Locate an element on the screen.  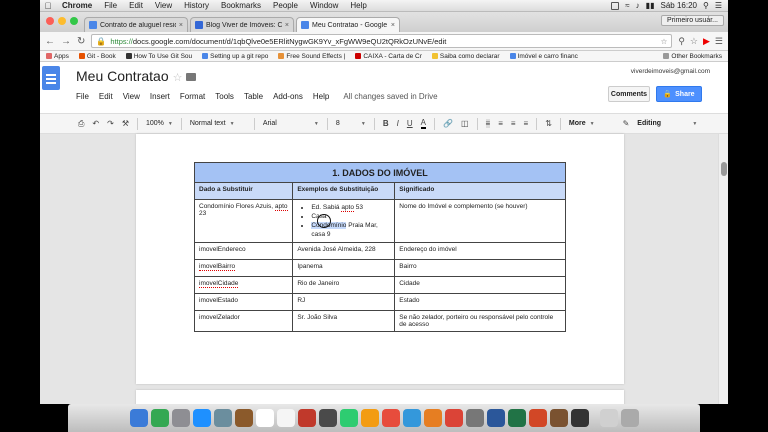
battery-icon: ▮▮ is located at coordinates (650, 5).